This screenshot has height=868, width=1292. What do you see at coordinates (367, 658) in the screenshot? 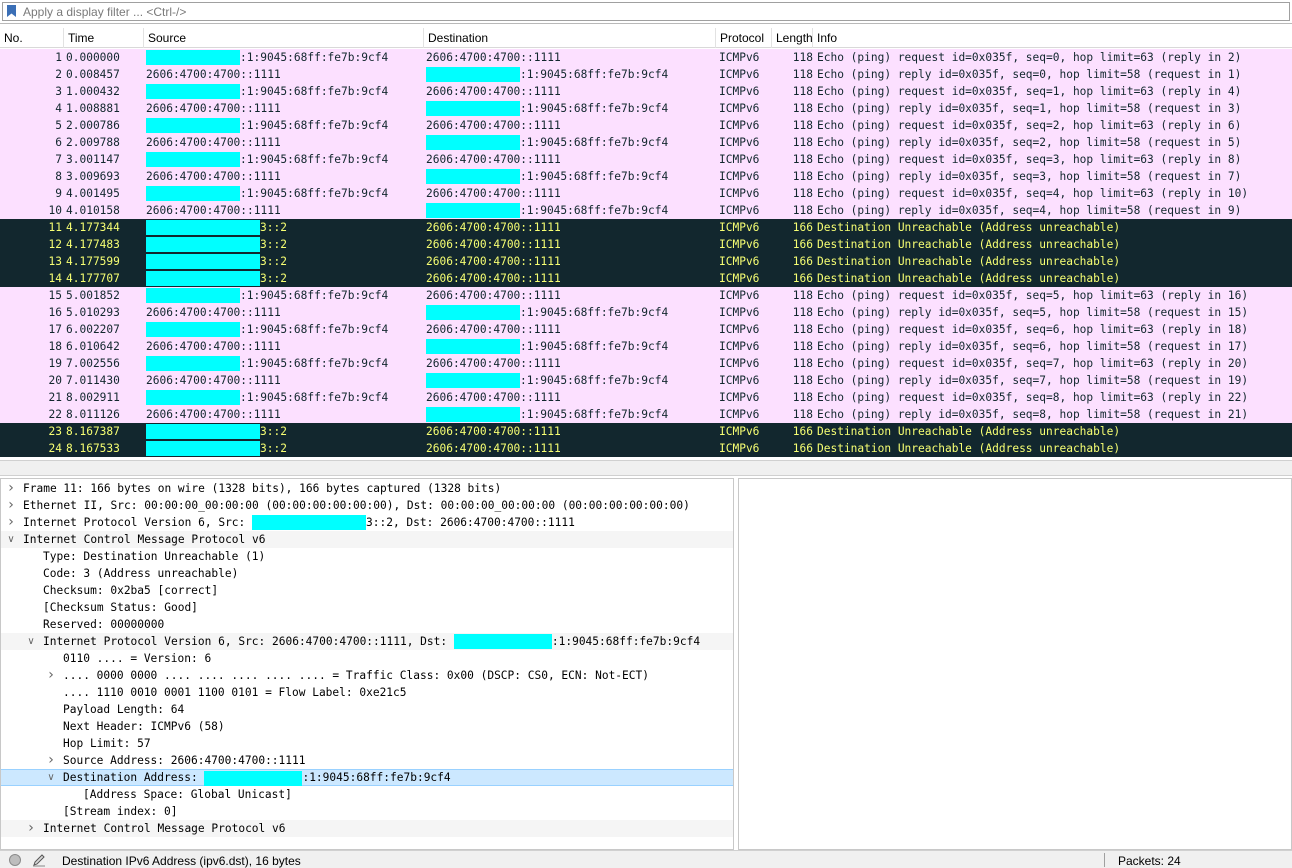
I see `detail-tree-item: 0110 .... = Version: 6` at bounding box center [367, 658].